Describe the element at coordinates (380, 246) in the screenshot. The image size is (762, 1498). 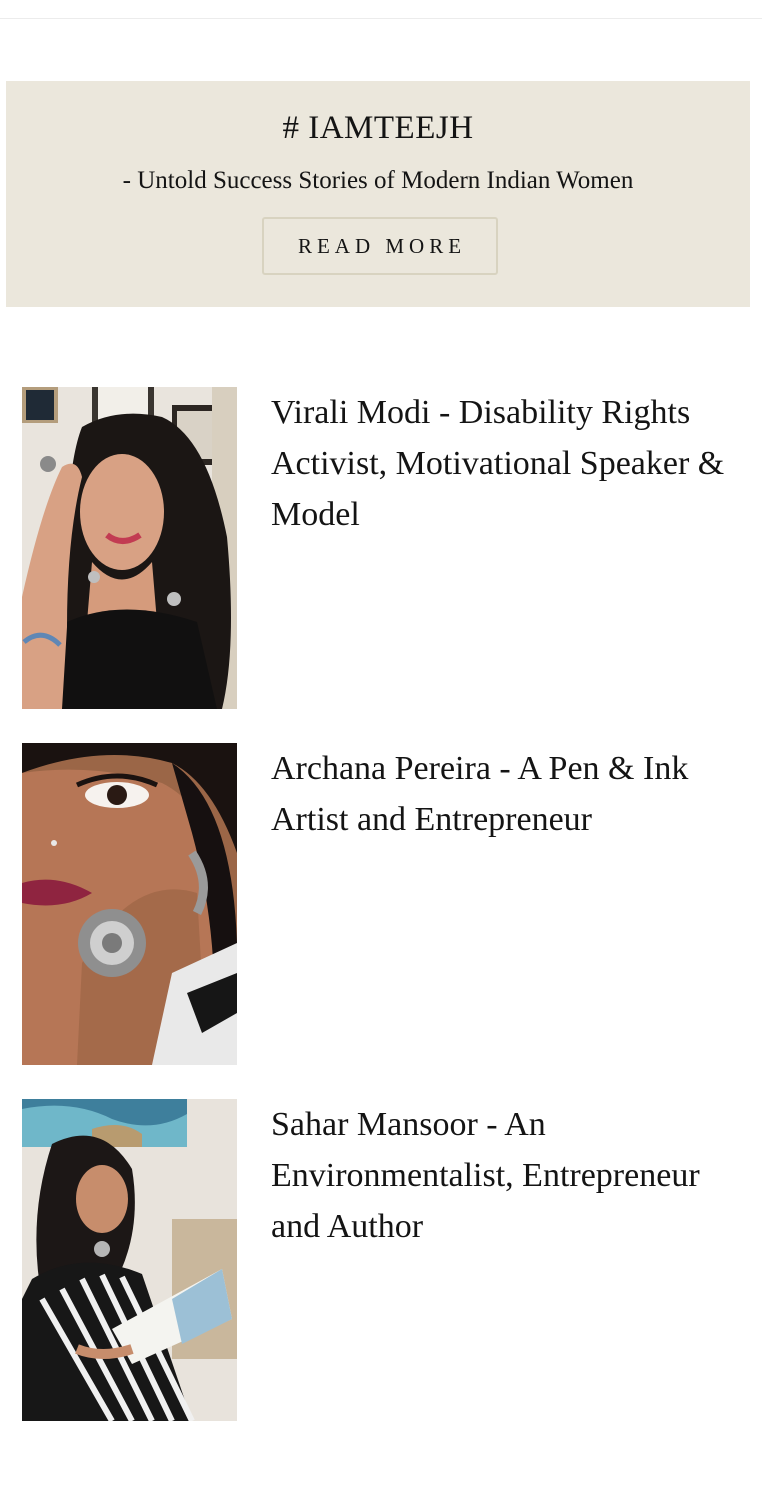
I see `read-more-button: READ MORE` at that location.